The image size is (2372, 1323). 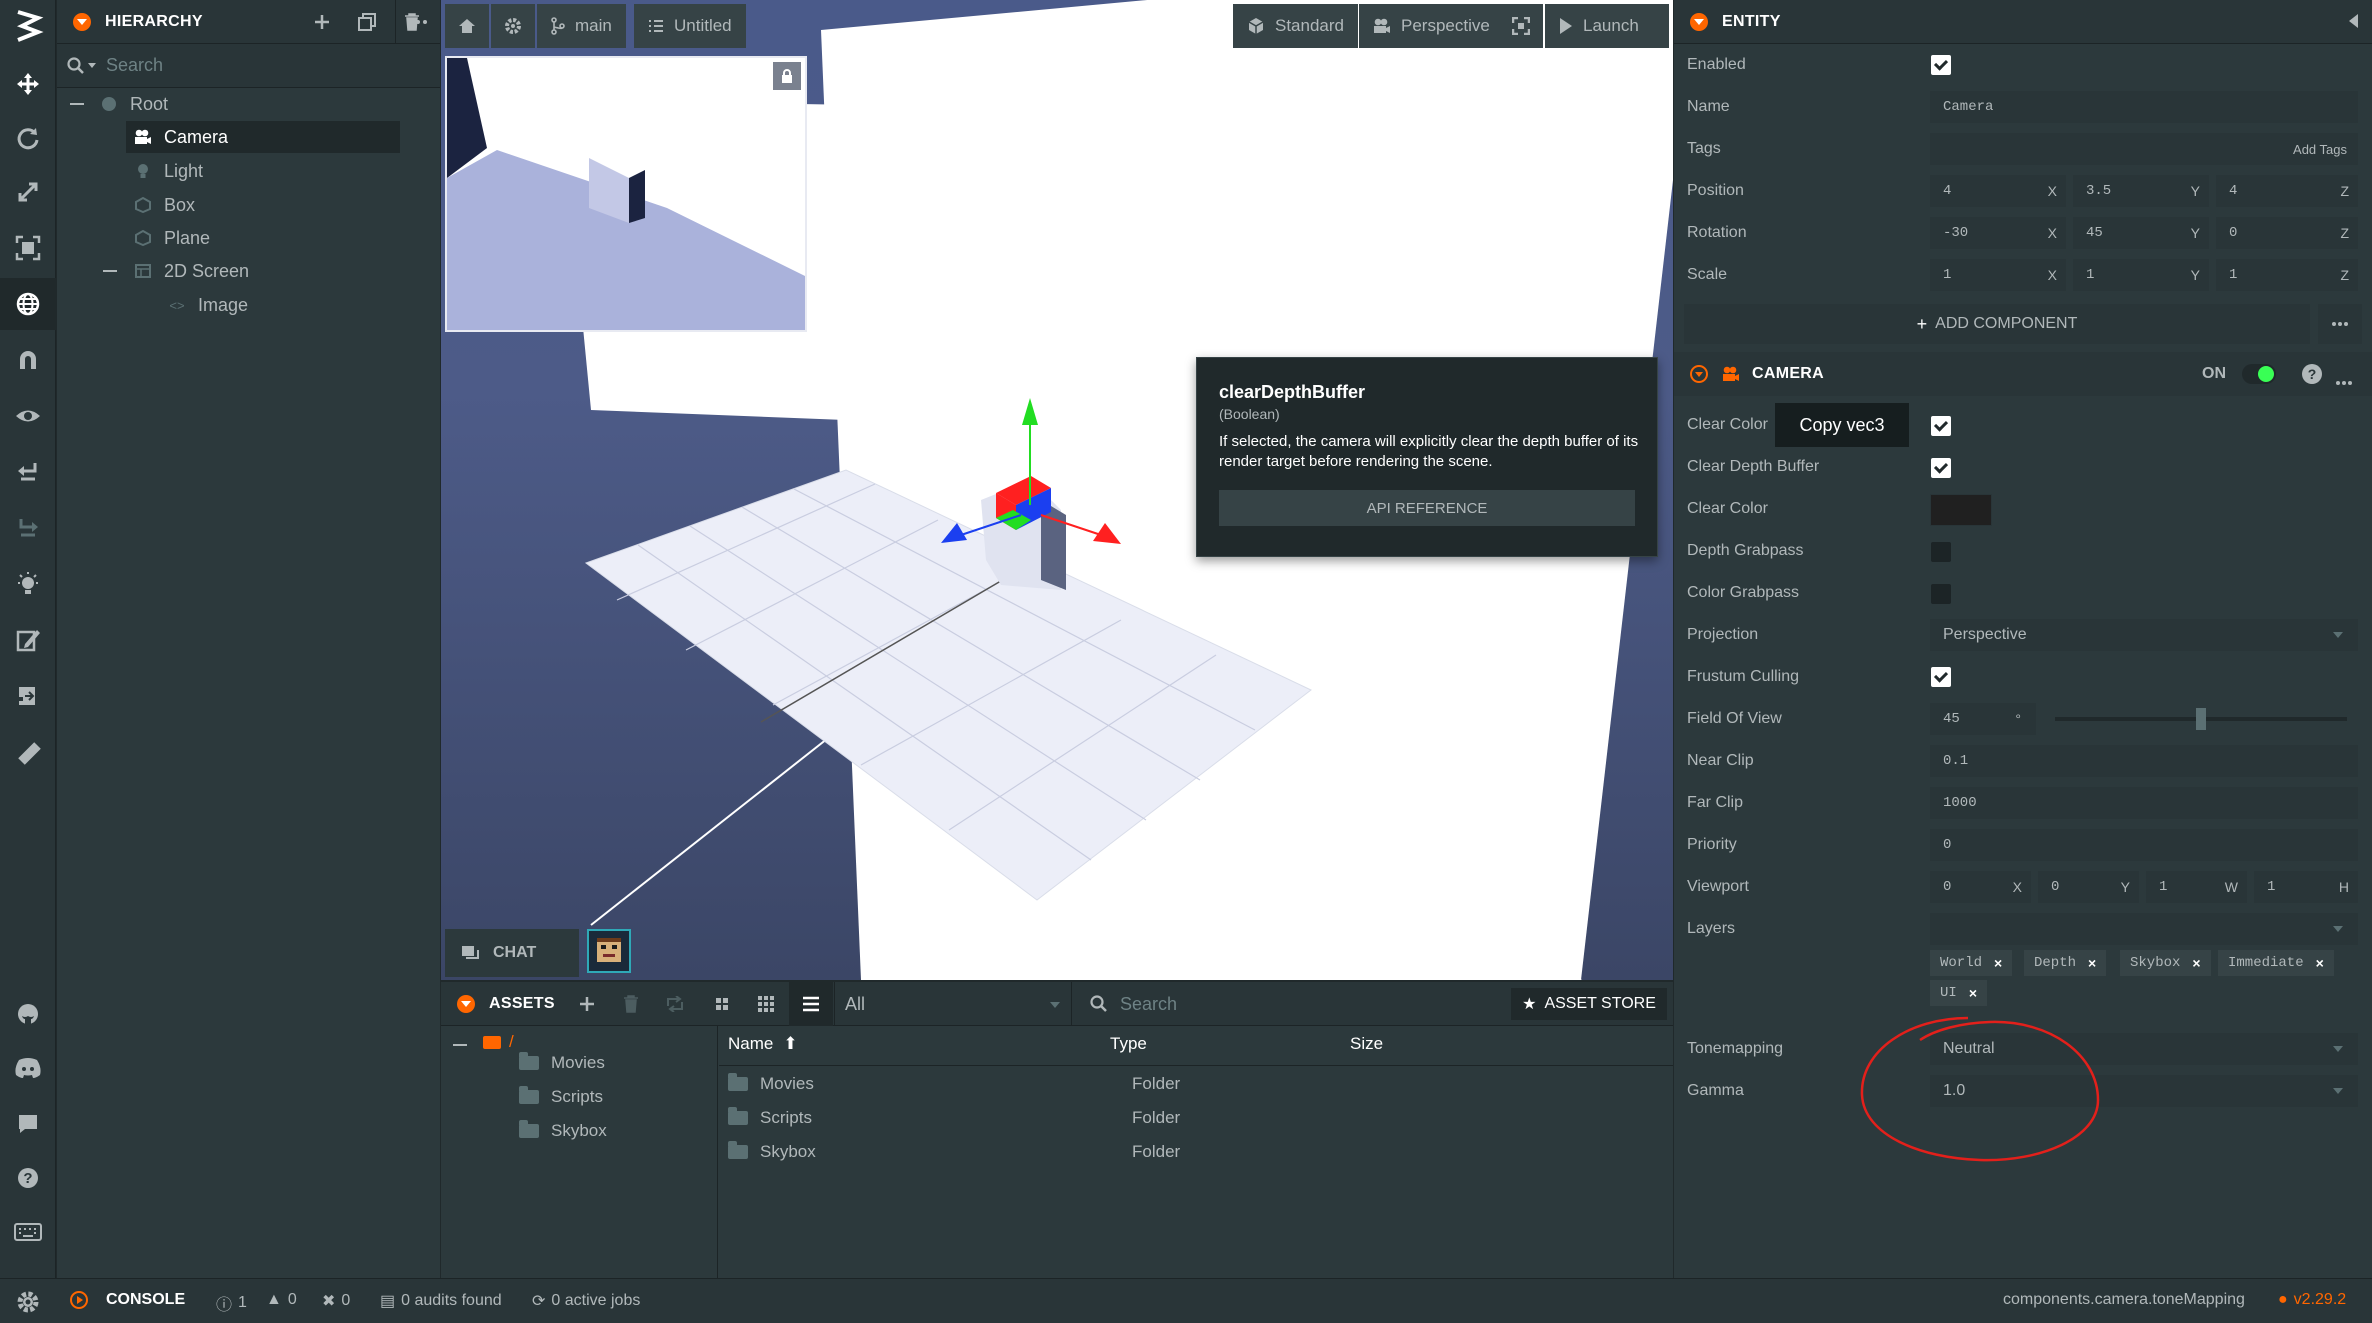 I want to click on fullscreen-button, so click(x=1521, y=26).